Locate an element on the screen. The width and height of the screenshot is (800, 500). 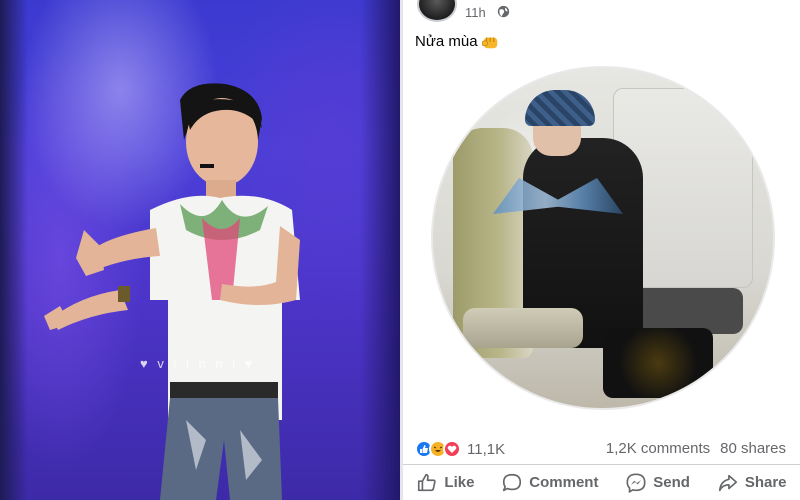
send-button: Send is located at coordinates (657, 483).